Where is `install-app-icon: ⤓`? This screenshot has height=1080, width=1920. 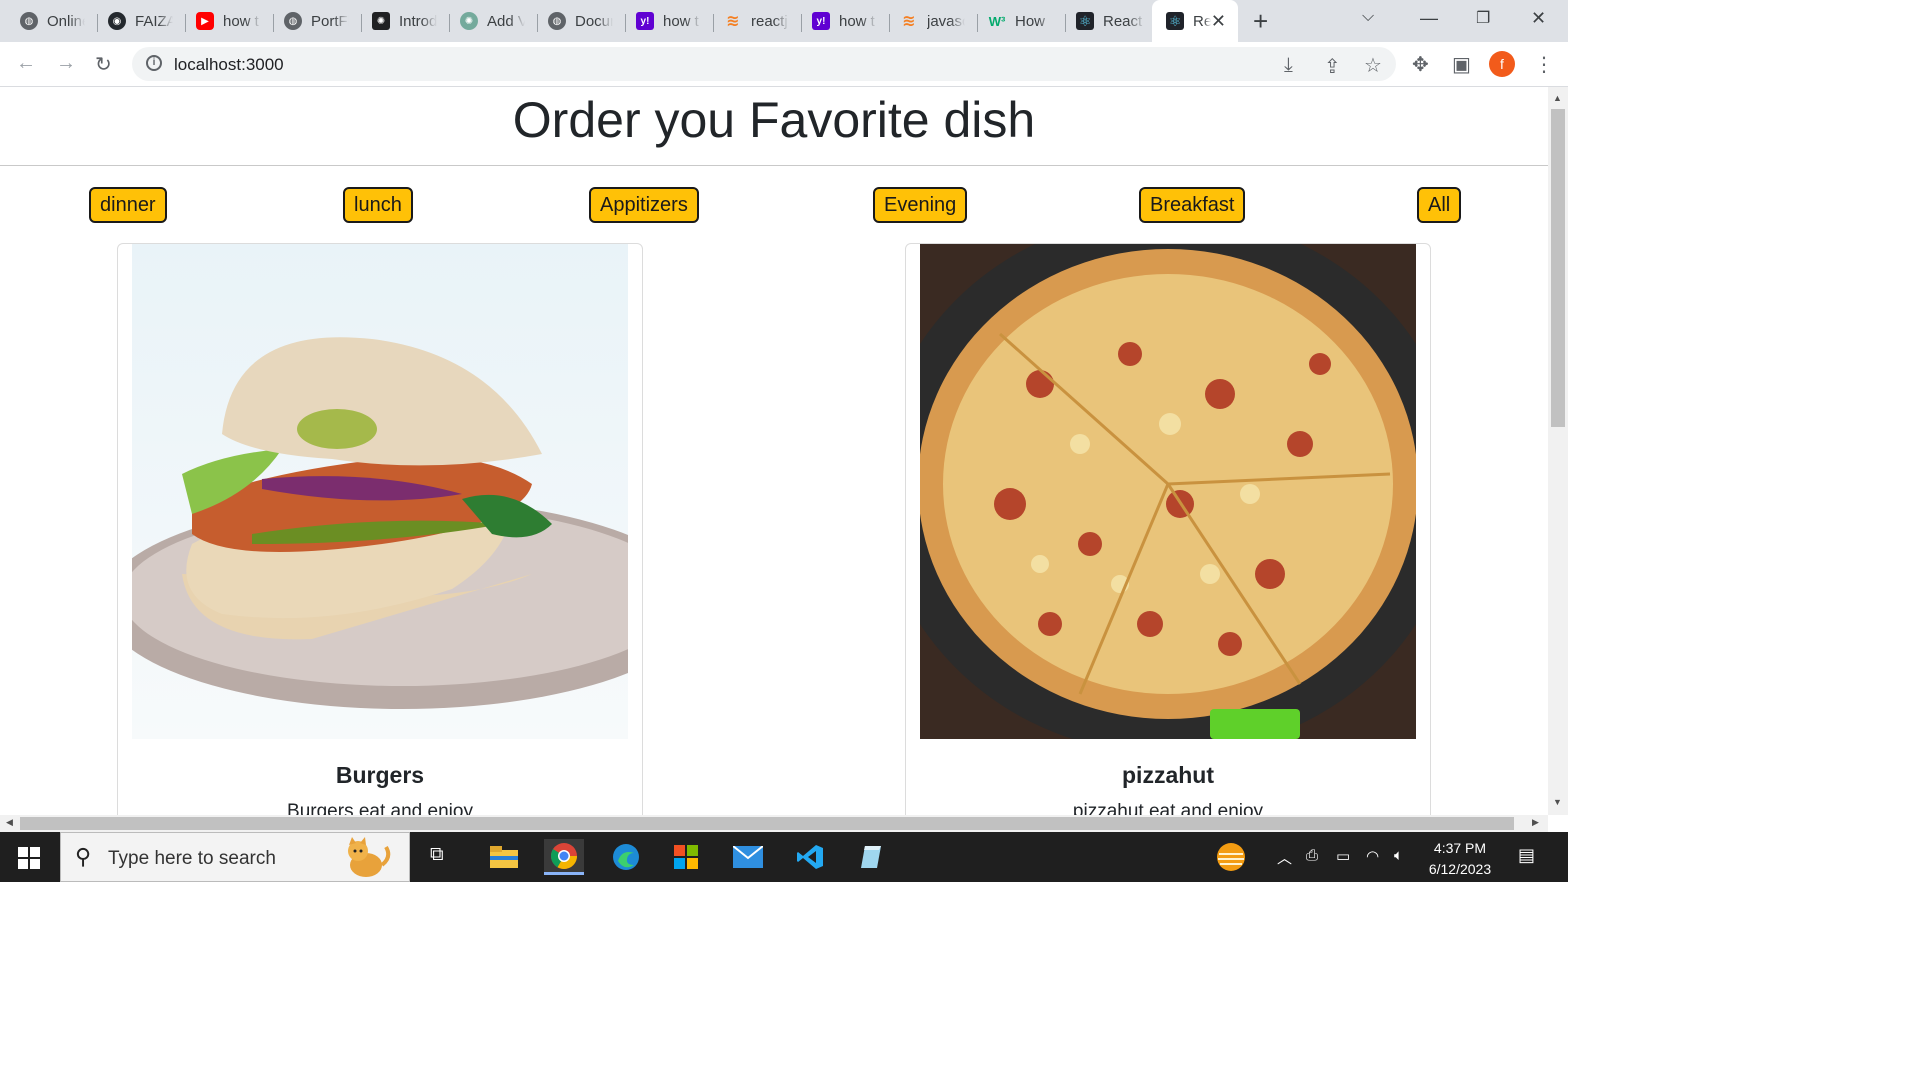 install-app-icon: ⤓ is located at coordinates (1288, 65).